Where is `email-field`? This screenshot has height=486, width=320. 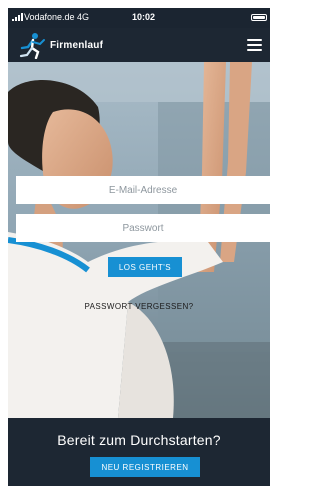
email-field is located at coordinates (143, 190).